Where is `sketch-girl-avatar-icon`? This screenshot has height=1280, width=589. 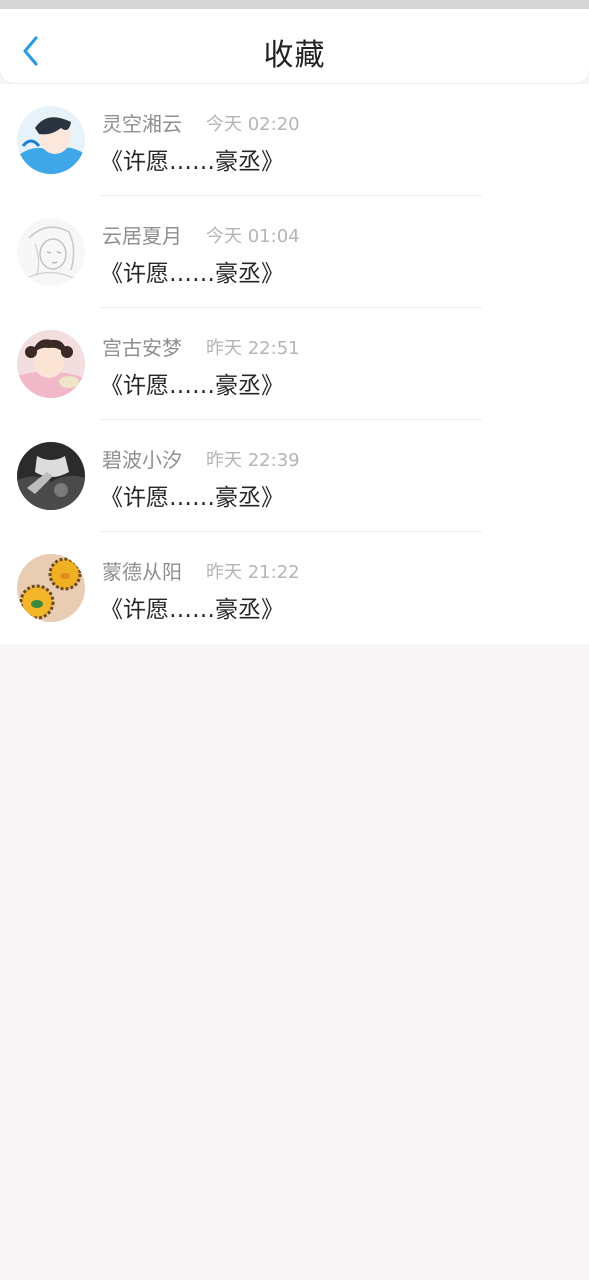 sketch-girl-avatar-icon is located at coordinates (51, 252).